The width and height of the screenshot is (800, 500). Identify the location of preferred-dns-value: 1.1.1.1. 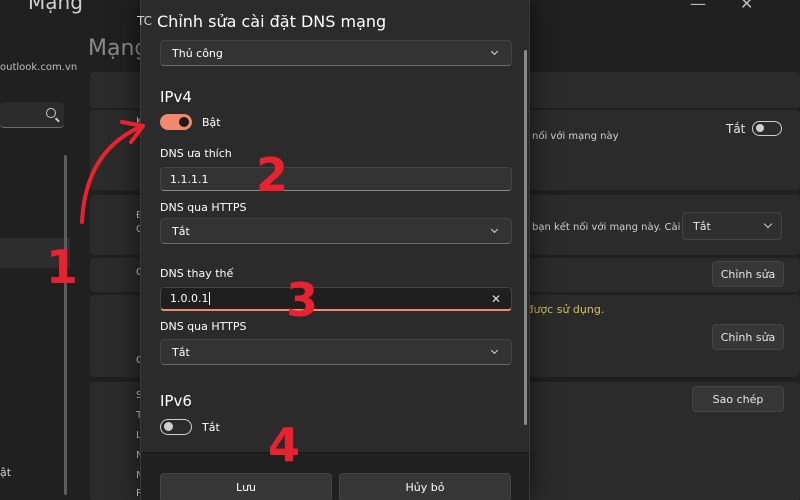
(189, 179).